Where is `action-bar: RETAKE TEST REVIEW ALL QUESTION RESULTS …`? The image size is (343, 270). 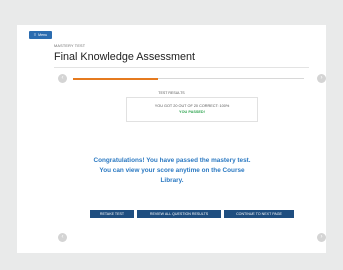 action-bar: RETAKE TEST REVIEW ALL QUESTION RESULTS … is located at coordinates (171, 214).